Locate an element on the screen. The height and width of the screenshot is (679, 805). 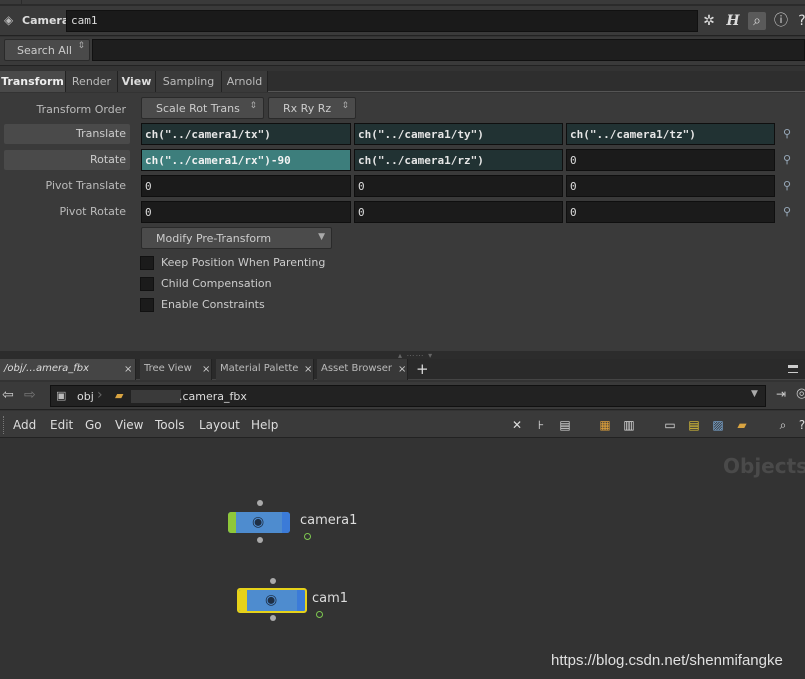
path-root: obj is located at coordinates (85, 396).